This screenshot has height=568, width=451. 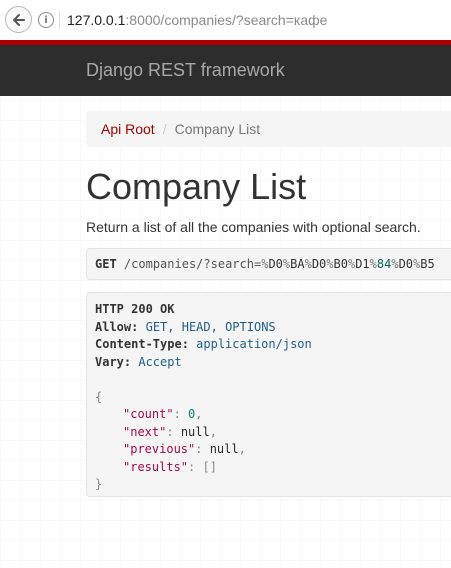 I want to click on back-button, so click(x=18, y=19).